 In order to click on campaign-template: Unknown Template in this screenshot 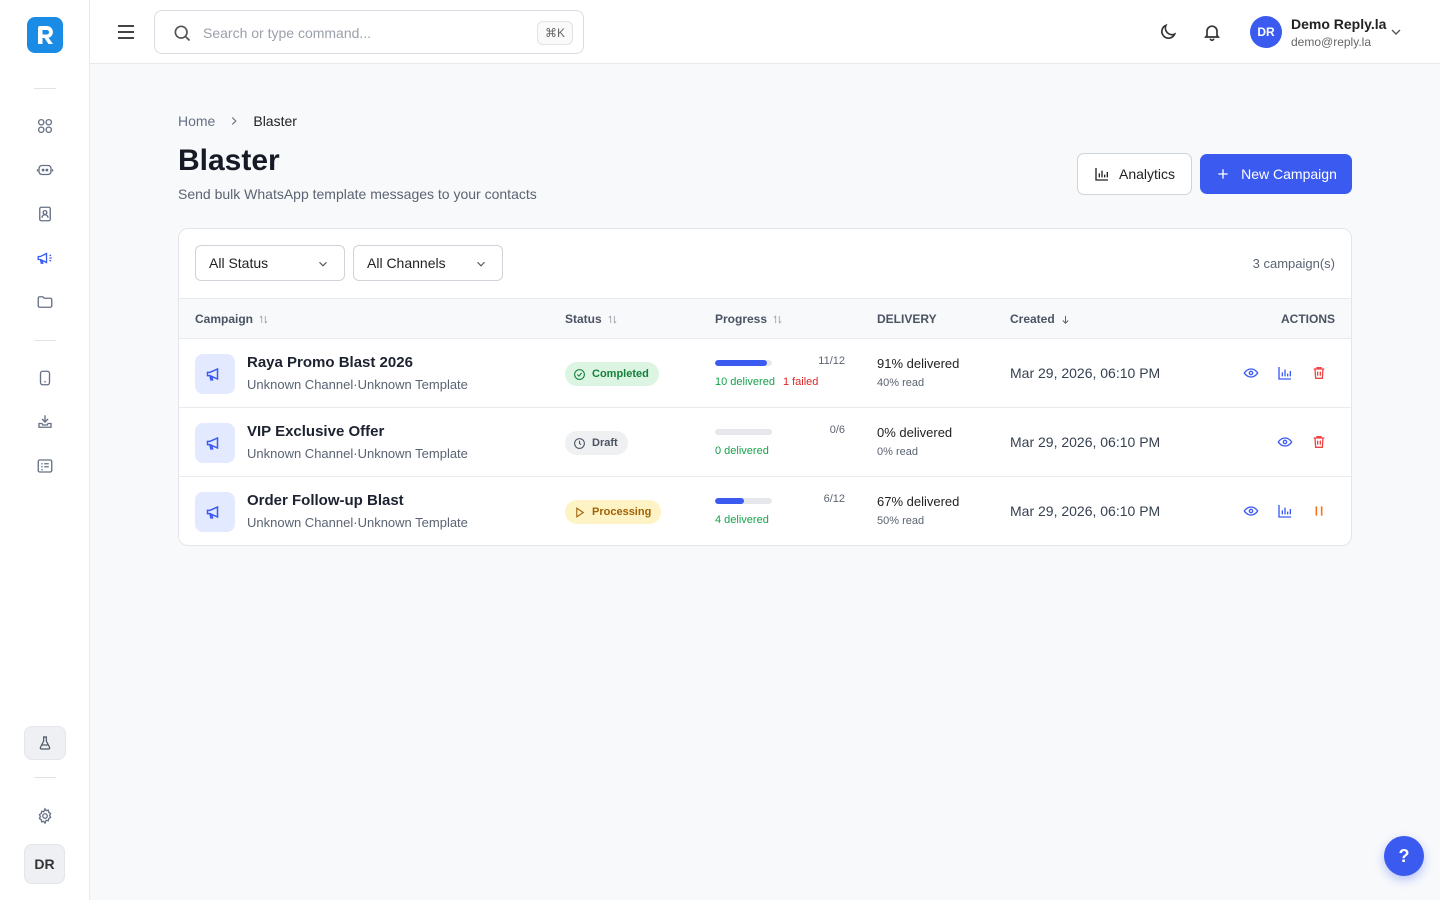, I will do `click(412, 453)`.